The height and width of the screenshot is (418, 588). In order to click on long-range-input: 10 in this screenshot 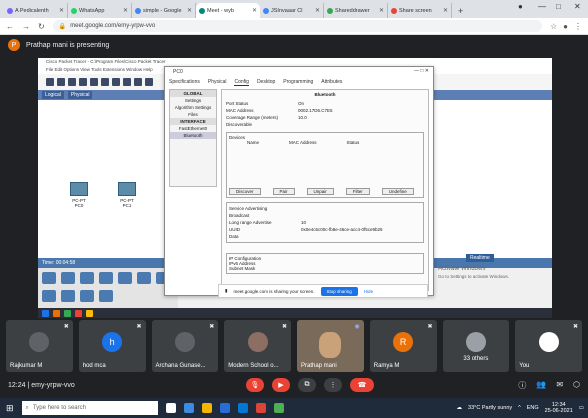, I will do `click(303, 222)`.